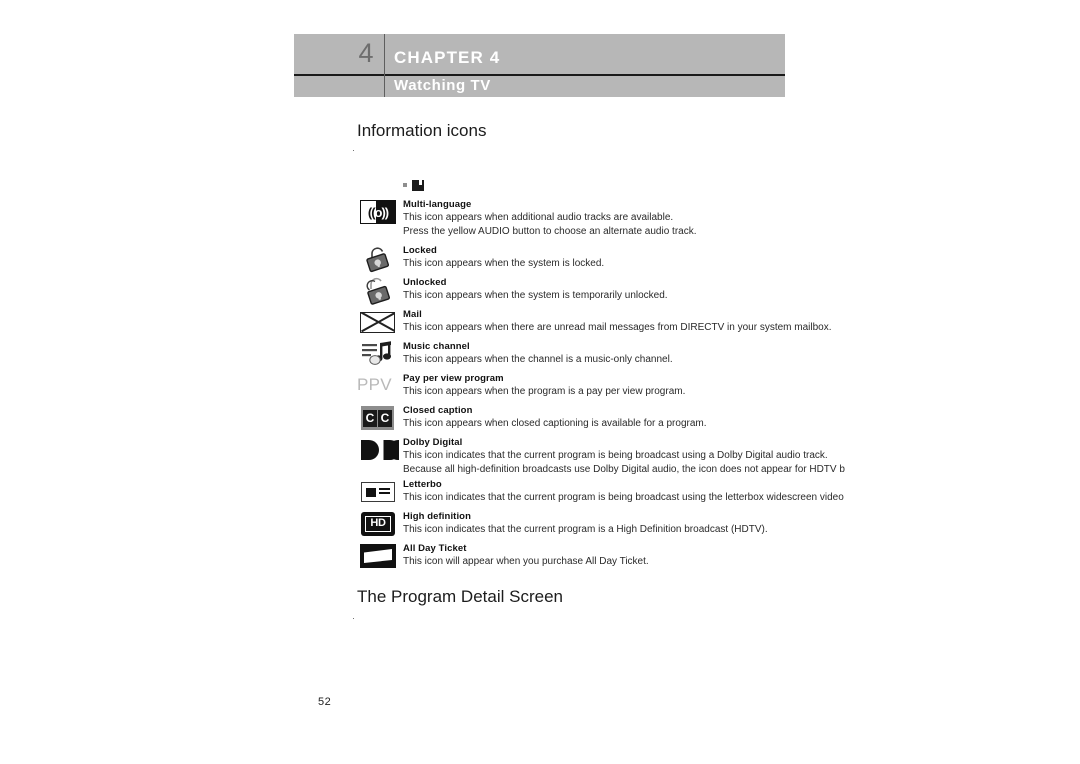 Image resolution: width=1080 pixels, height=764 pixels. I want to click on icon-cell: ((o)), so click(379, 213).